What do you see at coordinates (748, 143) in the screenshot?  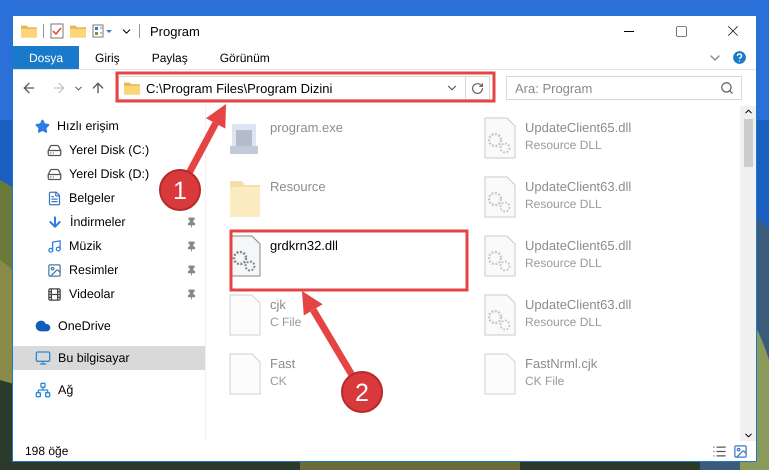 I see `scroll-thumb` at bounding box center [748, 143].